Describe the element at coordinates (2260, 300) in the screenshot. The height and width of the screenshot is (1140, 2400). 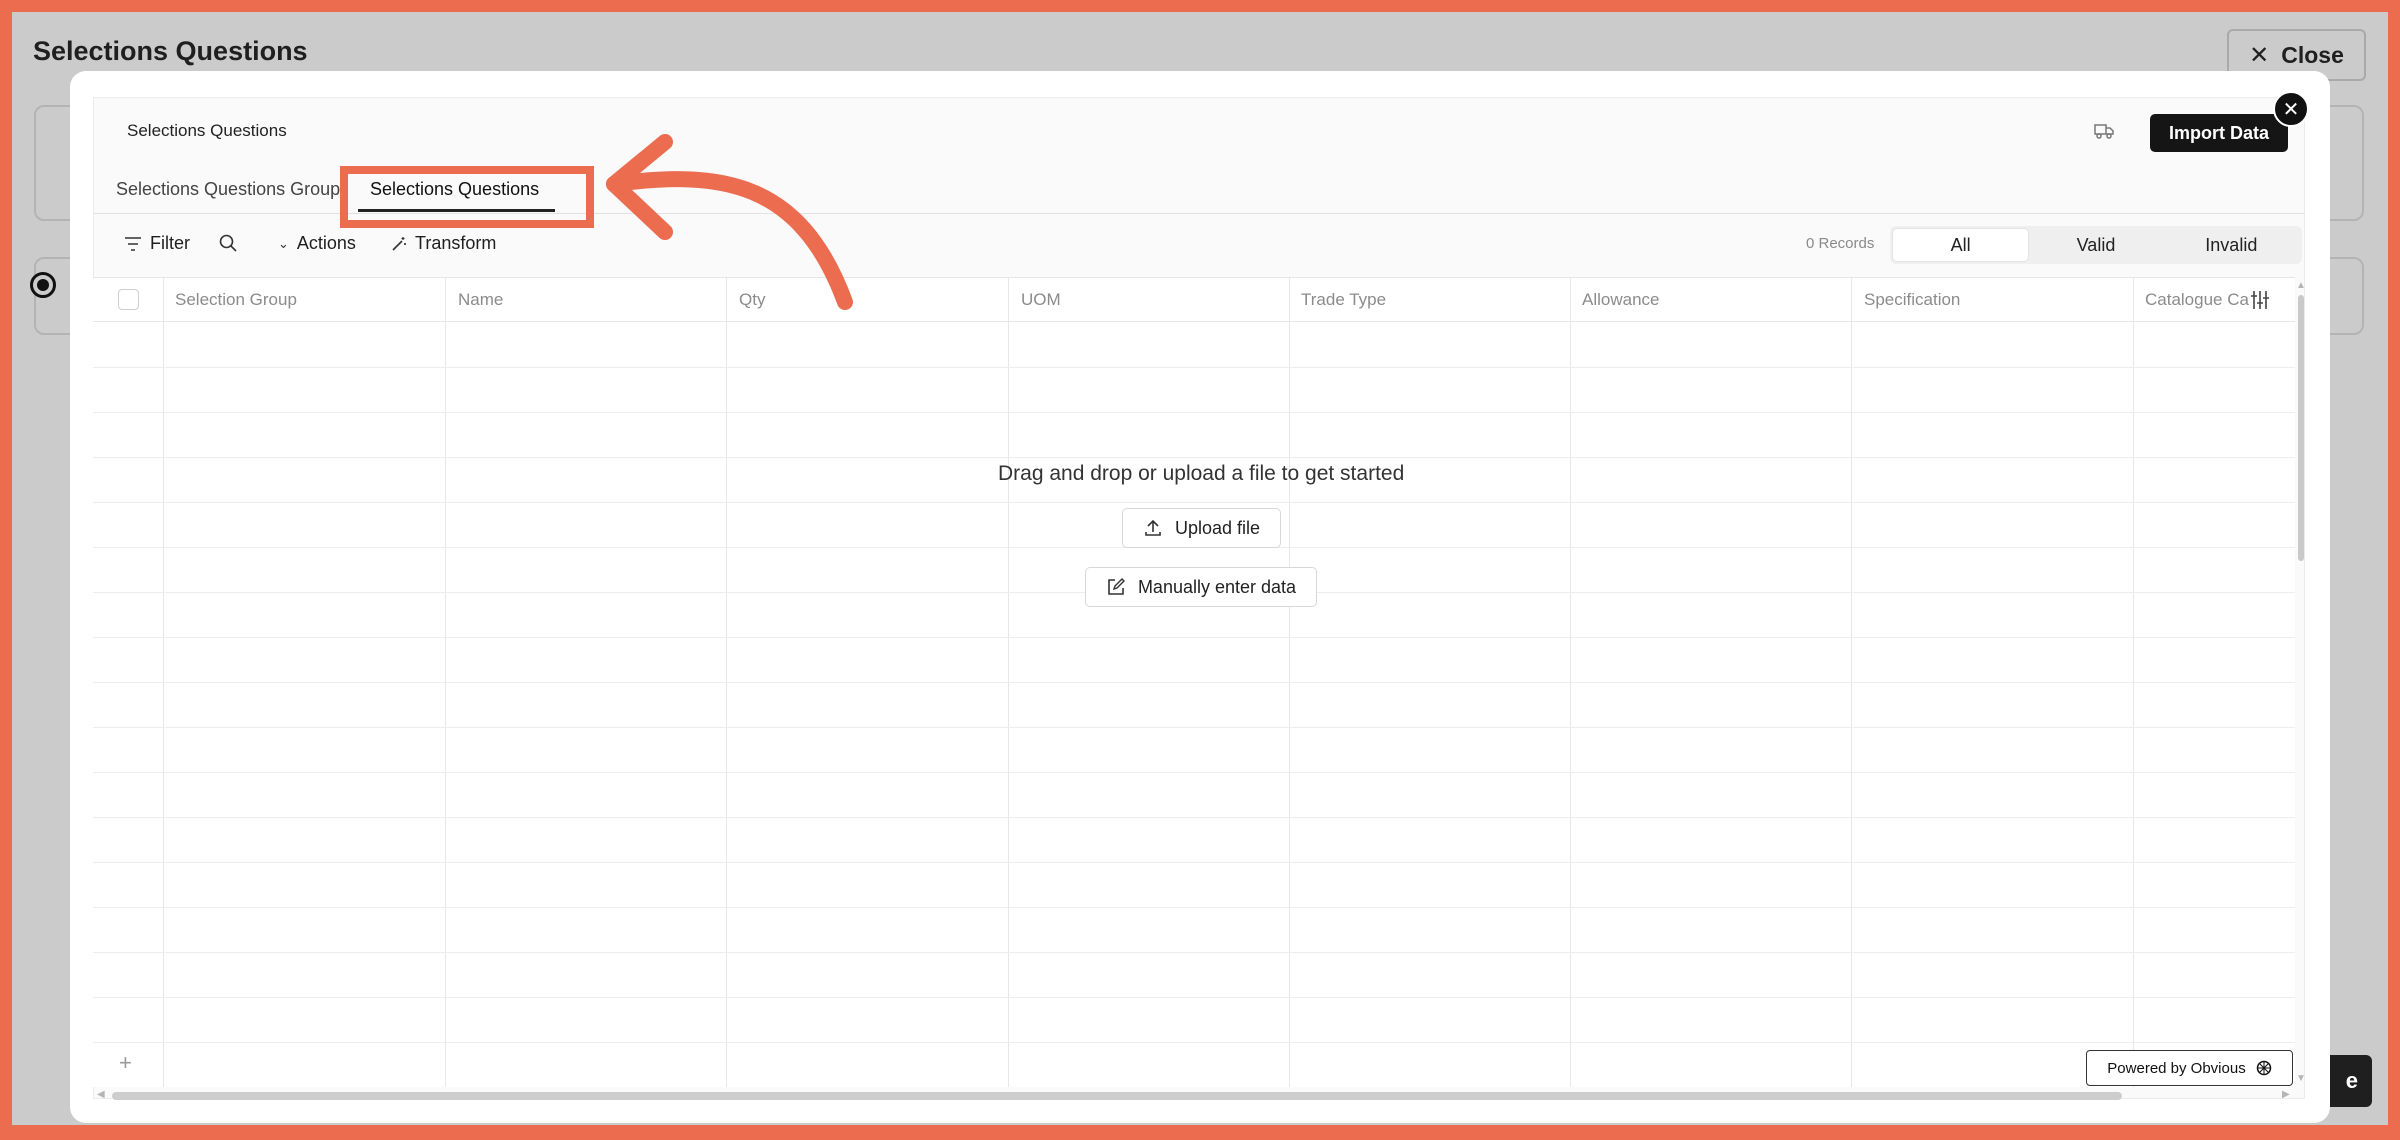
I see `column-settings-icon` at that location.